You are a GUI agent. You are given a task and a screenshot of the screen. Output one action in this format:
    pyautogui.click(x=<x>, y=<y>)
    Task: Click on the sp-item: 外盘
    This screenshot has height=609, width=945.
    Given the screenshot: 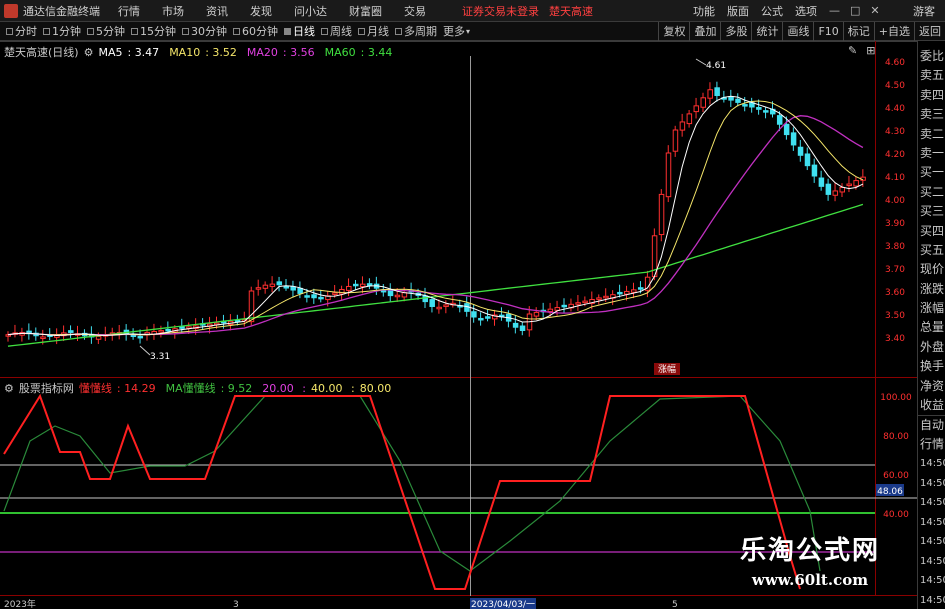 What is the action you would take?
    pyautogui.click(x=931, y=347)
    